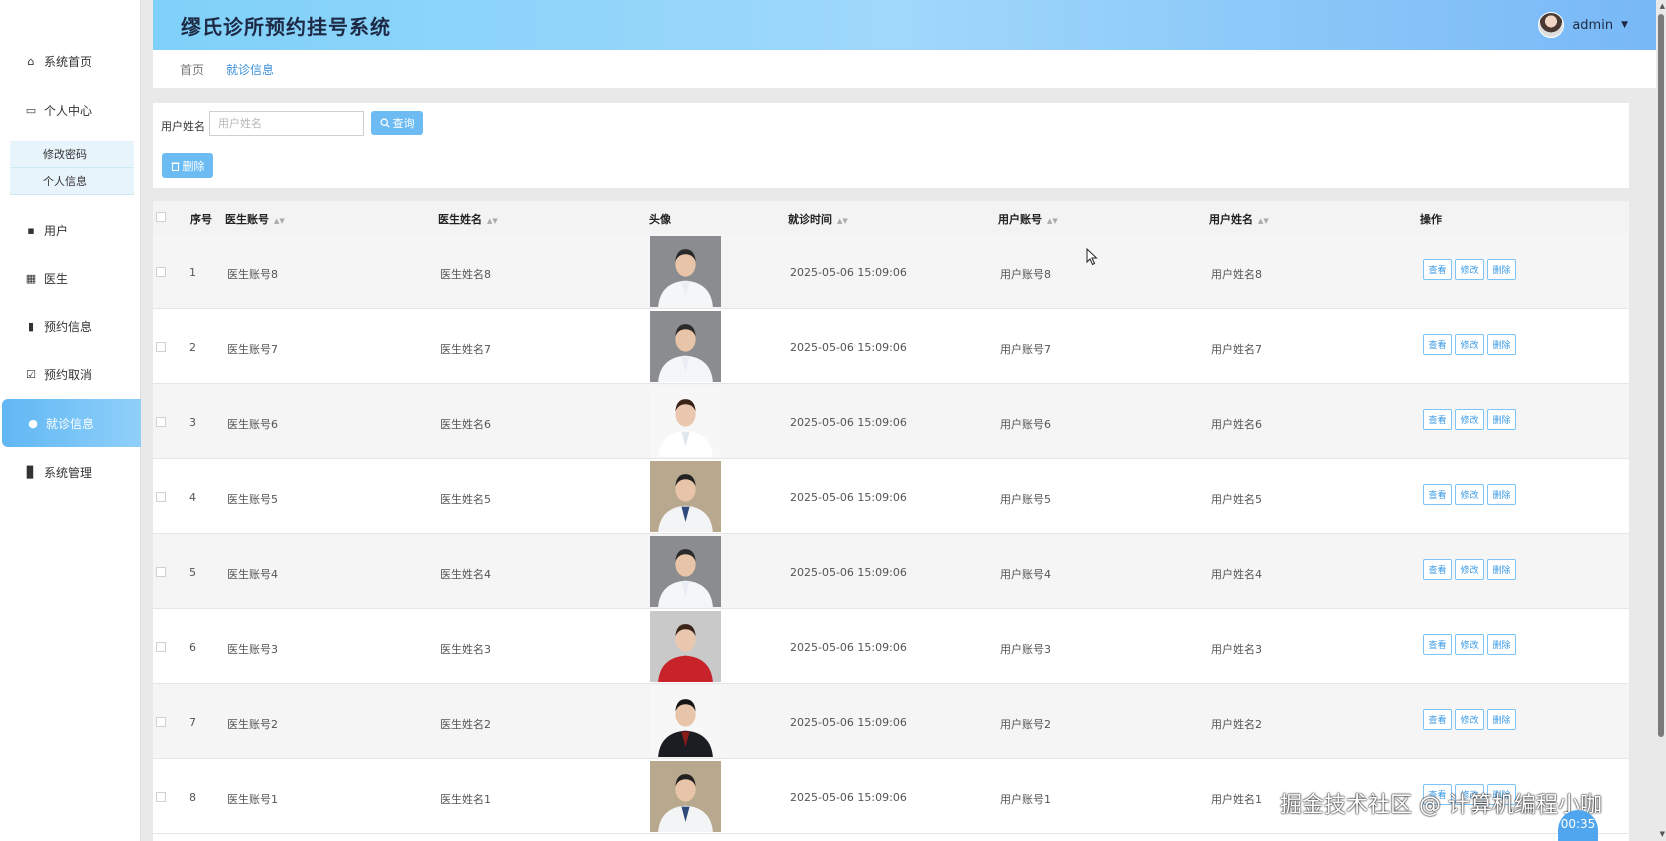 The width and height of the screenshot is (1666, 841). I want to click on cell-doctor-account: 医生账号4, so click(252, 574).